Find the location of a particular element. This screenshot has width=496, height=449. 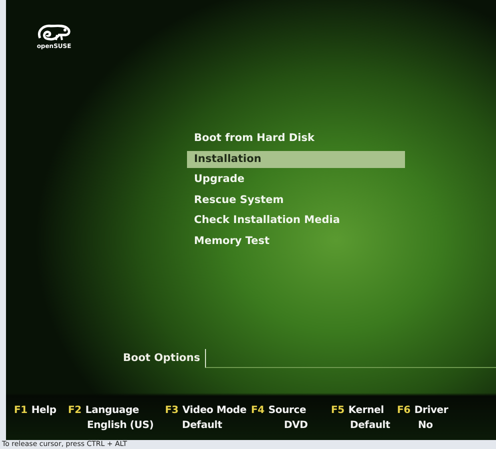

boot-menu-item: Upgrade is located at coordinates (296, 179).